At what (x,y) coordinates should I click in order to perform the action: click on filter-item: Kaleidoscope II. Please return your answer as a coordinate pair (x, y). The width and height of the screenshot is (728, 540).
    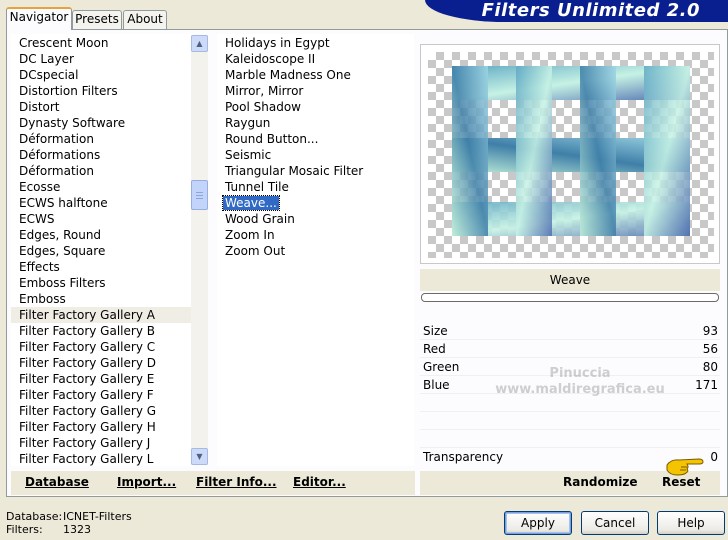
    Looking at the image, I should click on (315, 59).